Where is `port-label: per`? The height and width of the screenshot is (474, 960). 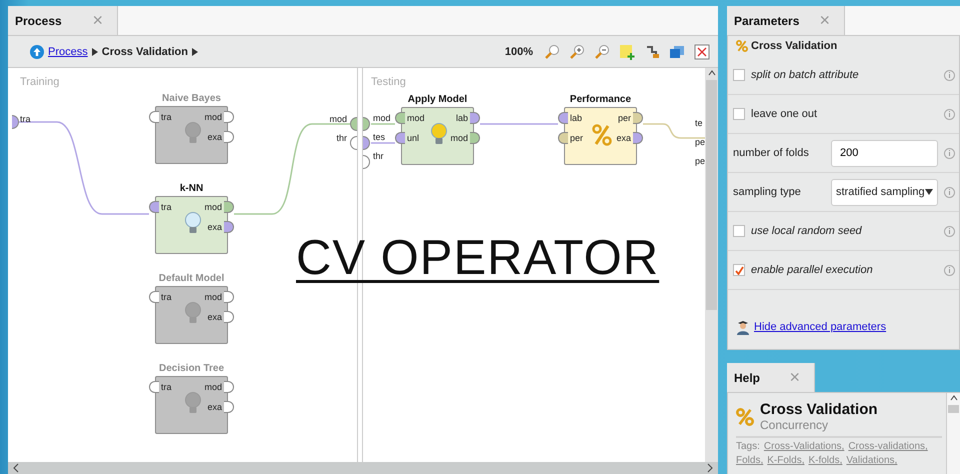
port-label: per is located at coordinates (624, 118).